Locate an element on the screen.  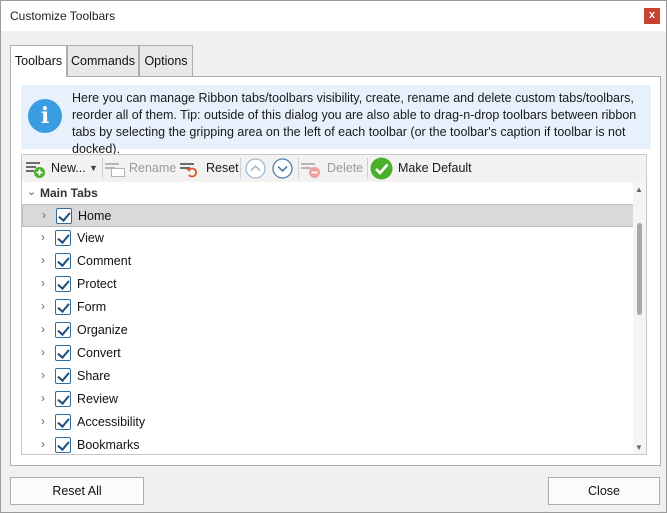
scroll-down-arrow-icon: ▼ is located at coordinates (639, 447).